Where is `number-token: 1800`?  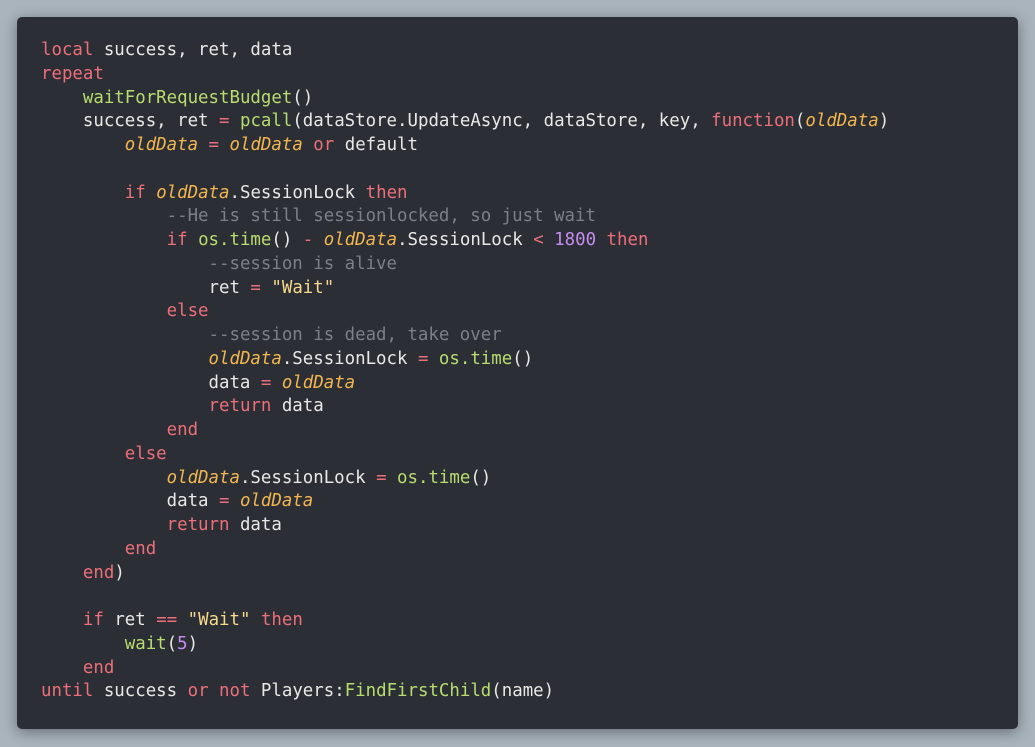 number-token: 1800 is located at coordinates (575, 240).